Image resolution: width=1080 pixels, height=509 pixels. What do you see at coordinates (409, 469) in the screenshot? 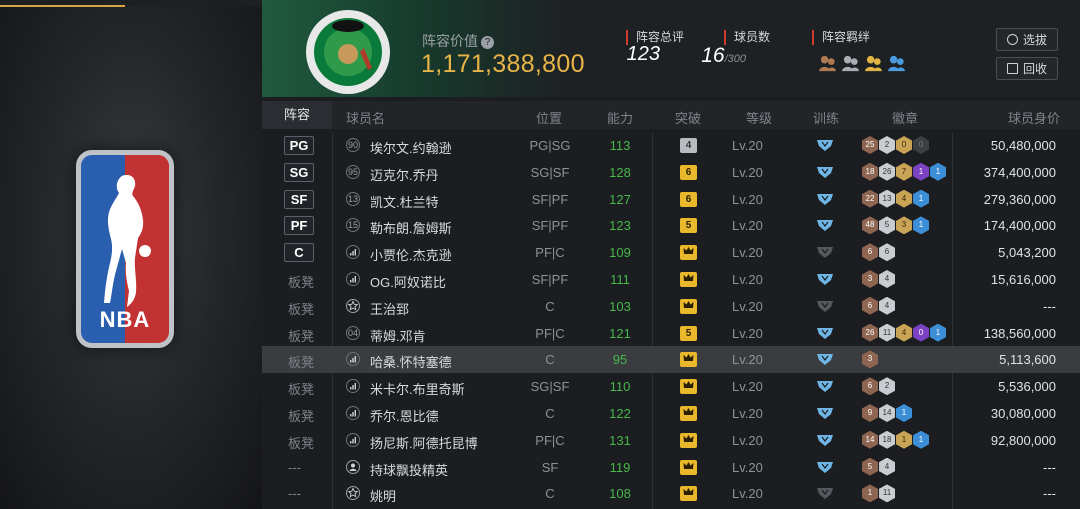
I see `player-name: 持球飘投精英` at bounding box center [409, 469].